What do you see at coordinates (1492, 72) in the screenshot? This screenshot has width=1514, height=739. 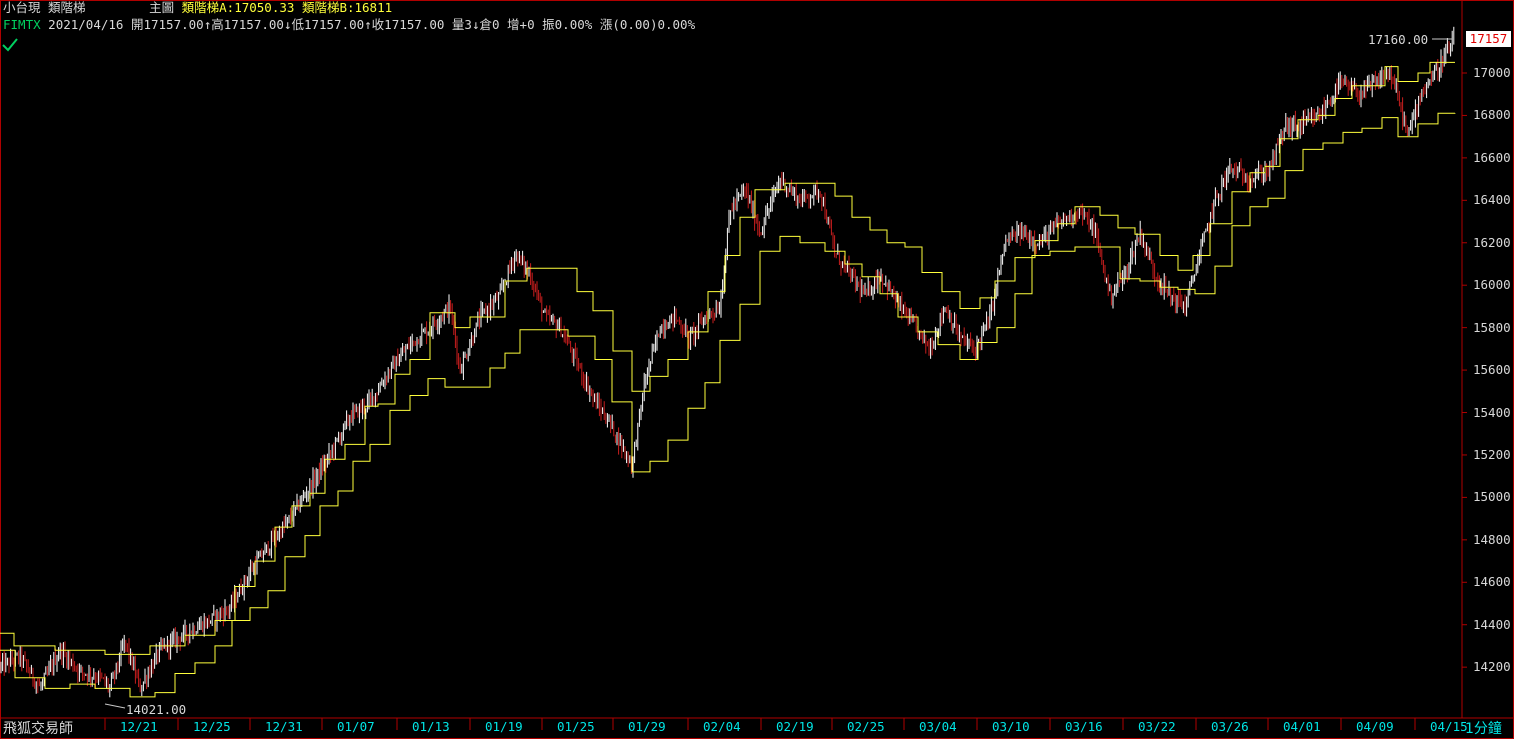 I see `y-tick-label: 17000` at bounding box center [1492, 72].